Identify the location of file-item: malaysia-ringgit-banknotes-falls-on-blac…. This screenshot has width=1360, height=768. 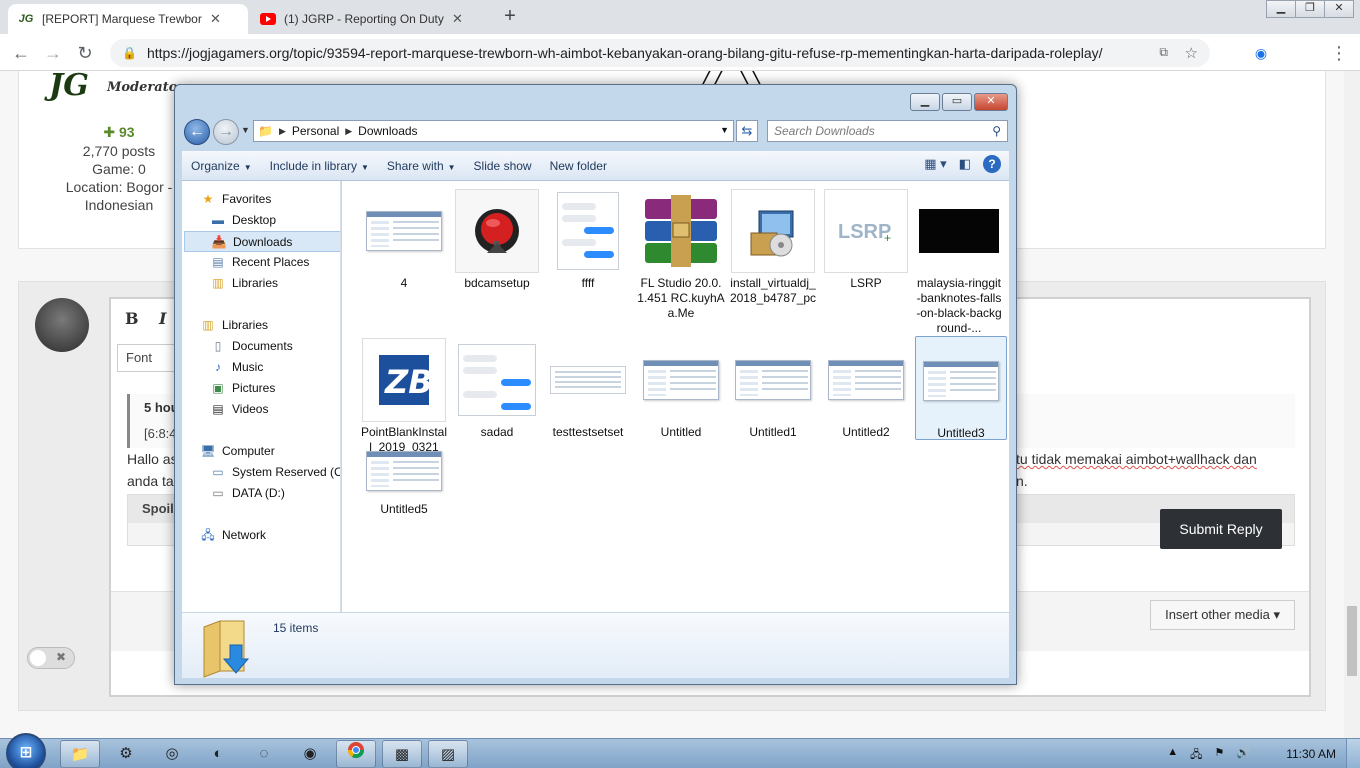
(959, 262).